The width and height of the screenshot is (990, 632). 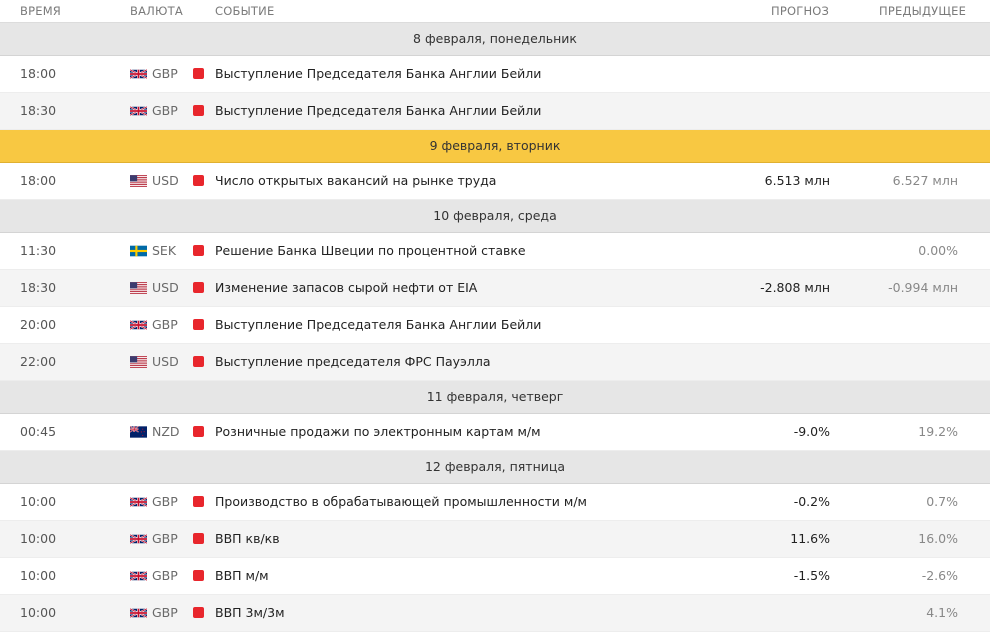 I want to click on event-forecast: -1.5%, so click(x=811, y=575).